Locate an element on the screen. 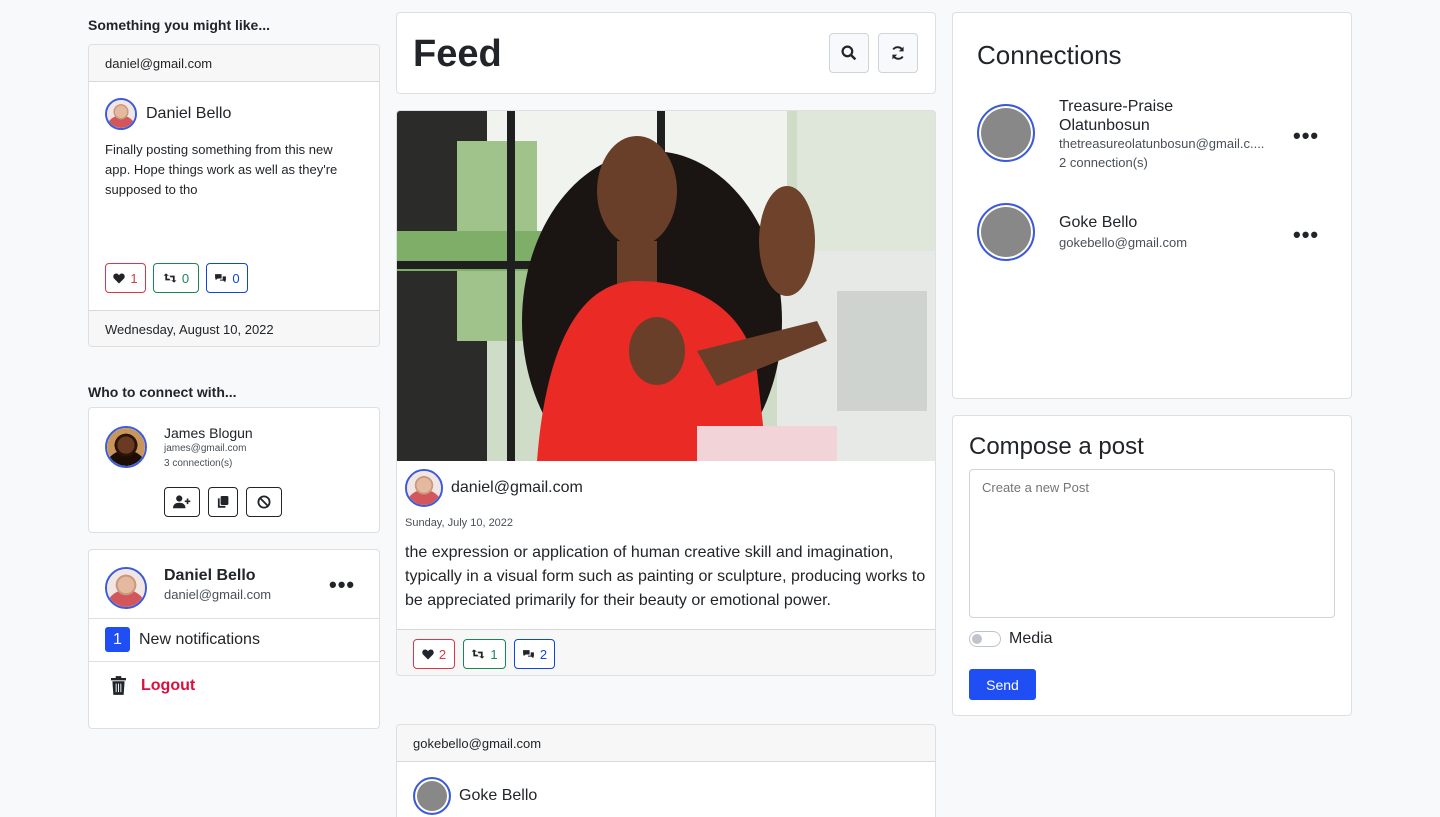  post-author: daniel@gmail.com is located at coordinates (494, 488).